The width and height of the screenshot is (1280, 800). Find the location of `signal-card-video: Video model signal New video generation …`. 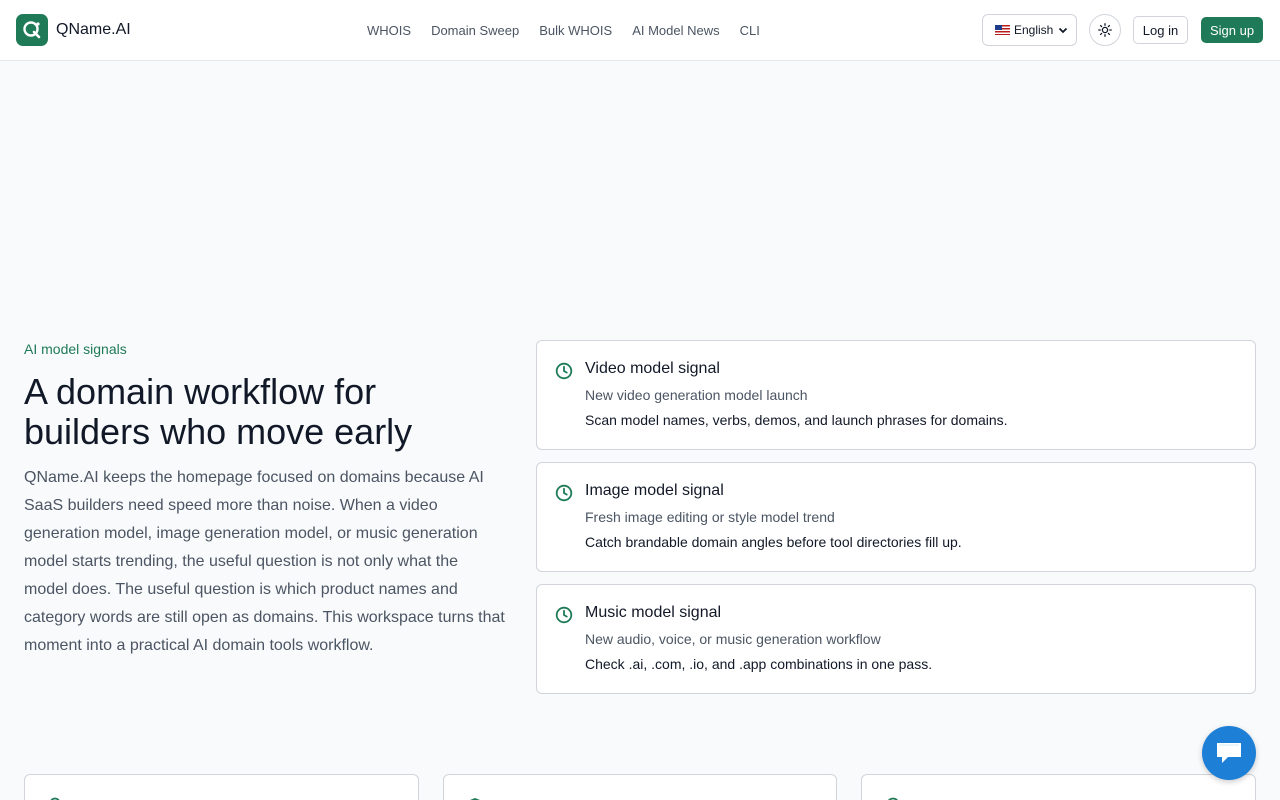

signal-card-video: Video model signal New video generation … is located at coordinates (896, 395).